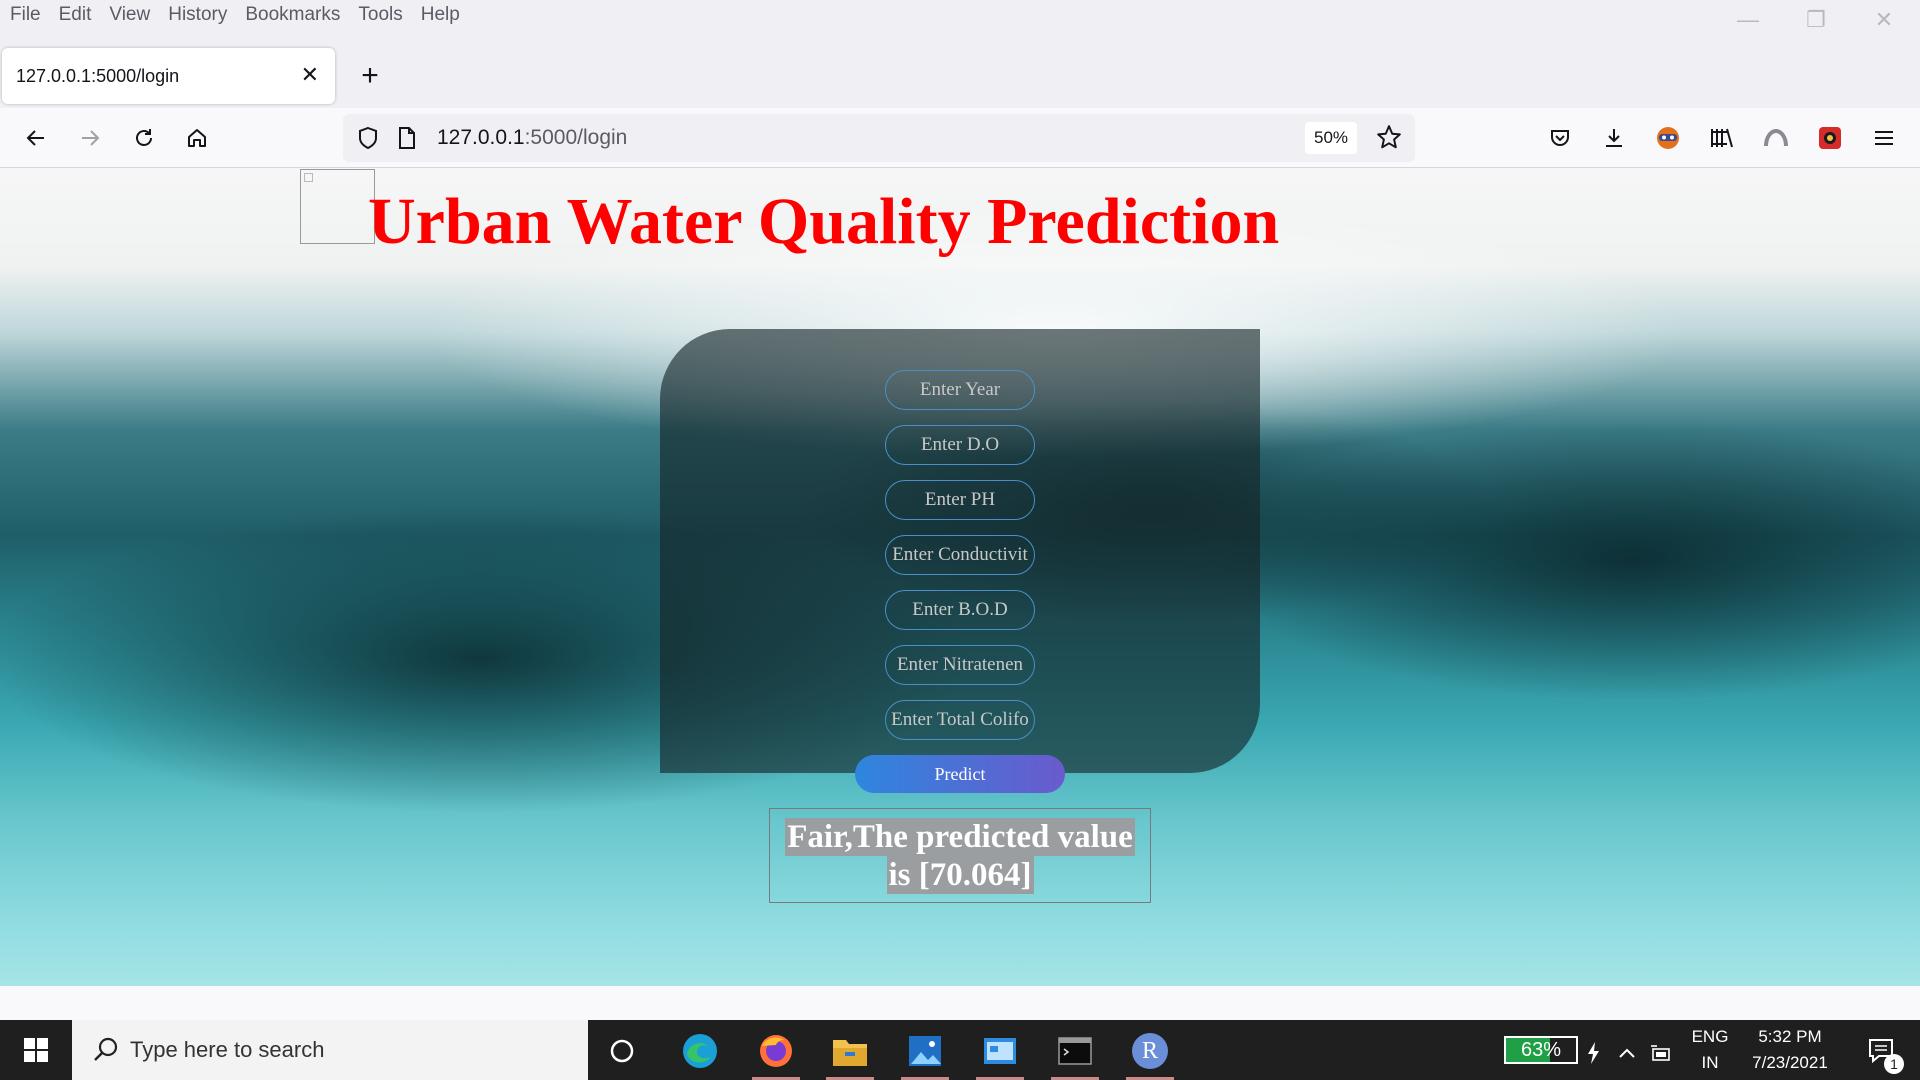  Describe the element at coordinates (1882, 1051) in the screenshot. I see `notifications-icon: 1` at that location.